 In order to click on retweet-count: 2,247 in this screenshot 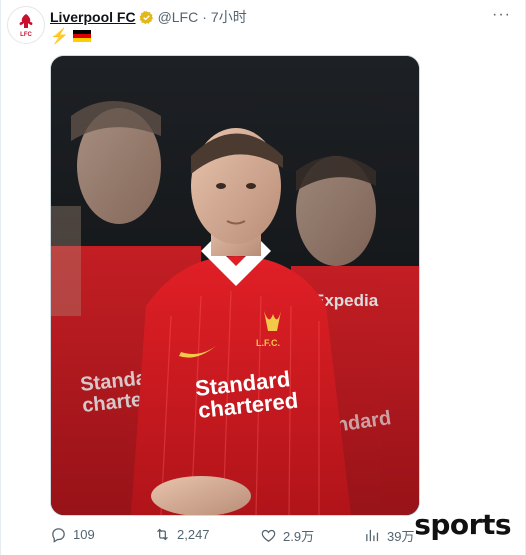, I will do `click(193, 534)`.